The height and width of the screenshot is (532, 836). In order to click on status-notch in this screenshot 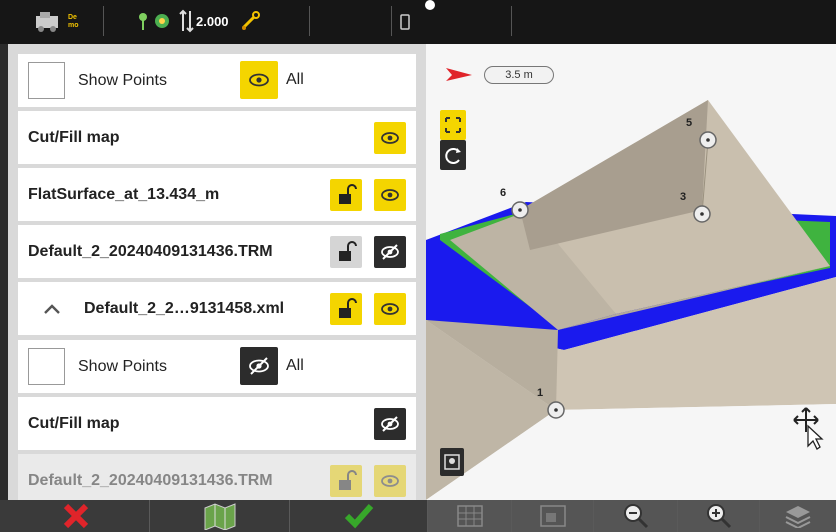, I will do `click(430, 5)`.